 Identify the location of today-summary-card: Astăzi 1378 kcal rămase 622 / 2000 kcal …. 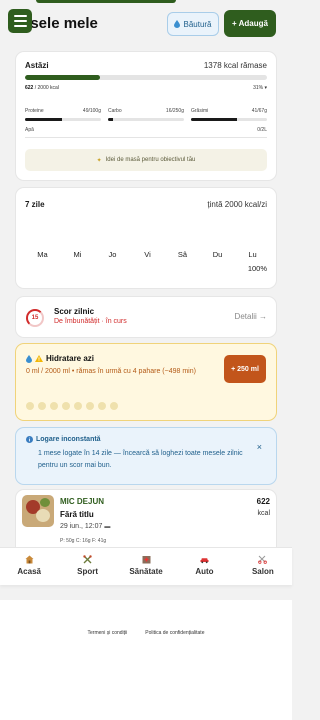
(146, 116).